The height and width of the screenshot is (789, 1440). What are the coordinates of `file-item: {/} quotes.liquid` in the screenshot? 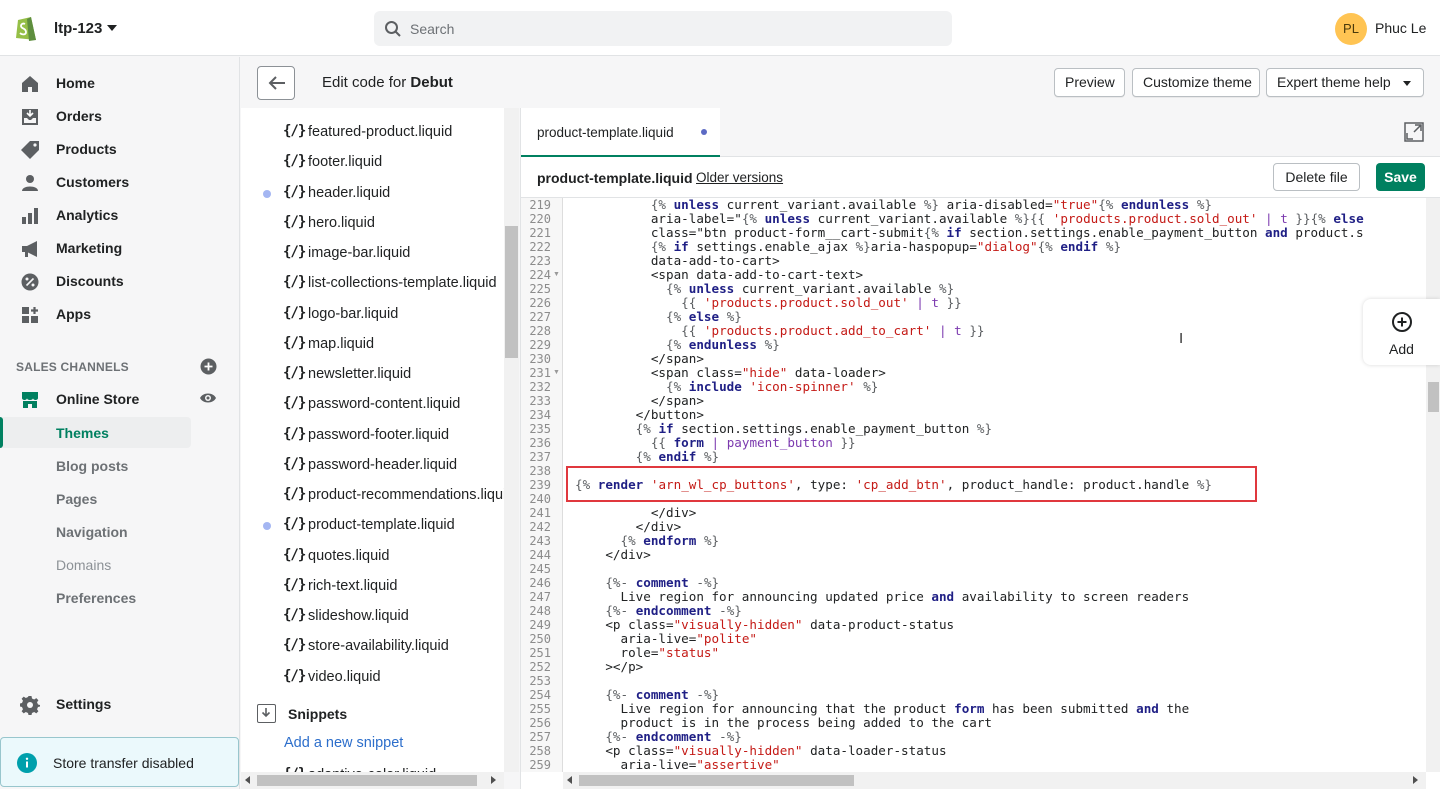 It's located at (372, 556).